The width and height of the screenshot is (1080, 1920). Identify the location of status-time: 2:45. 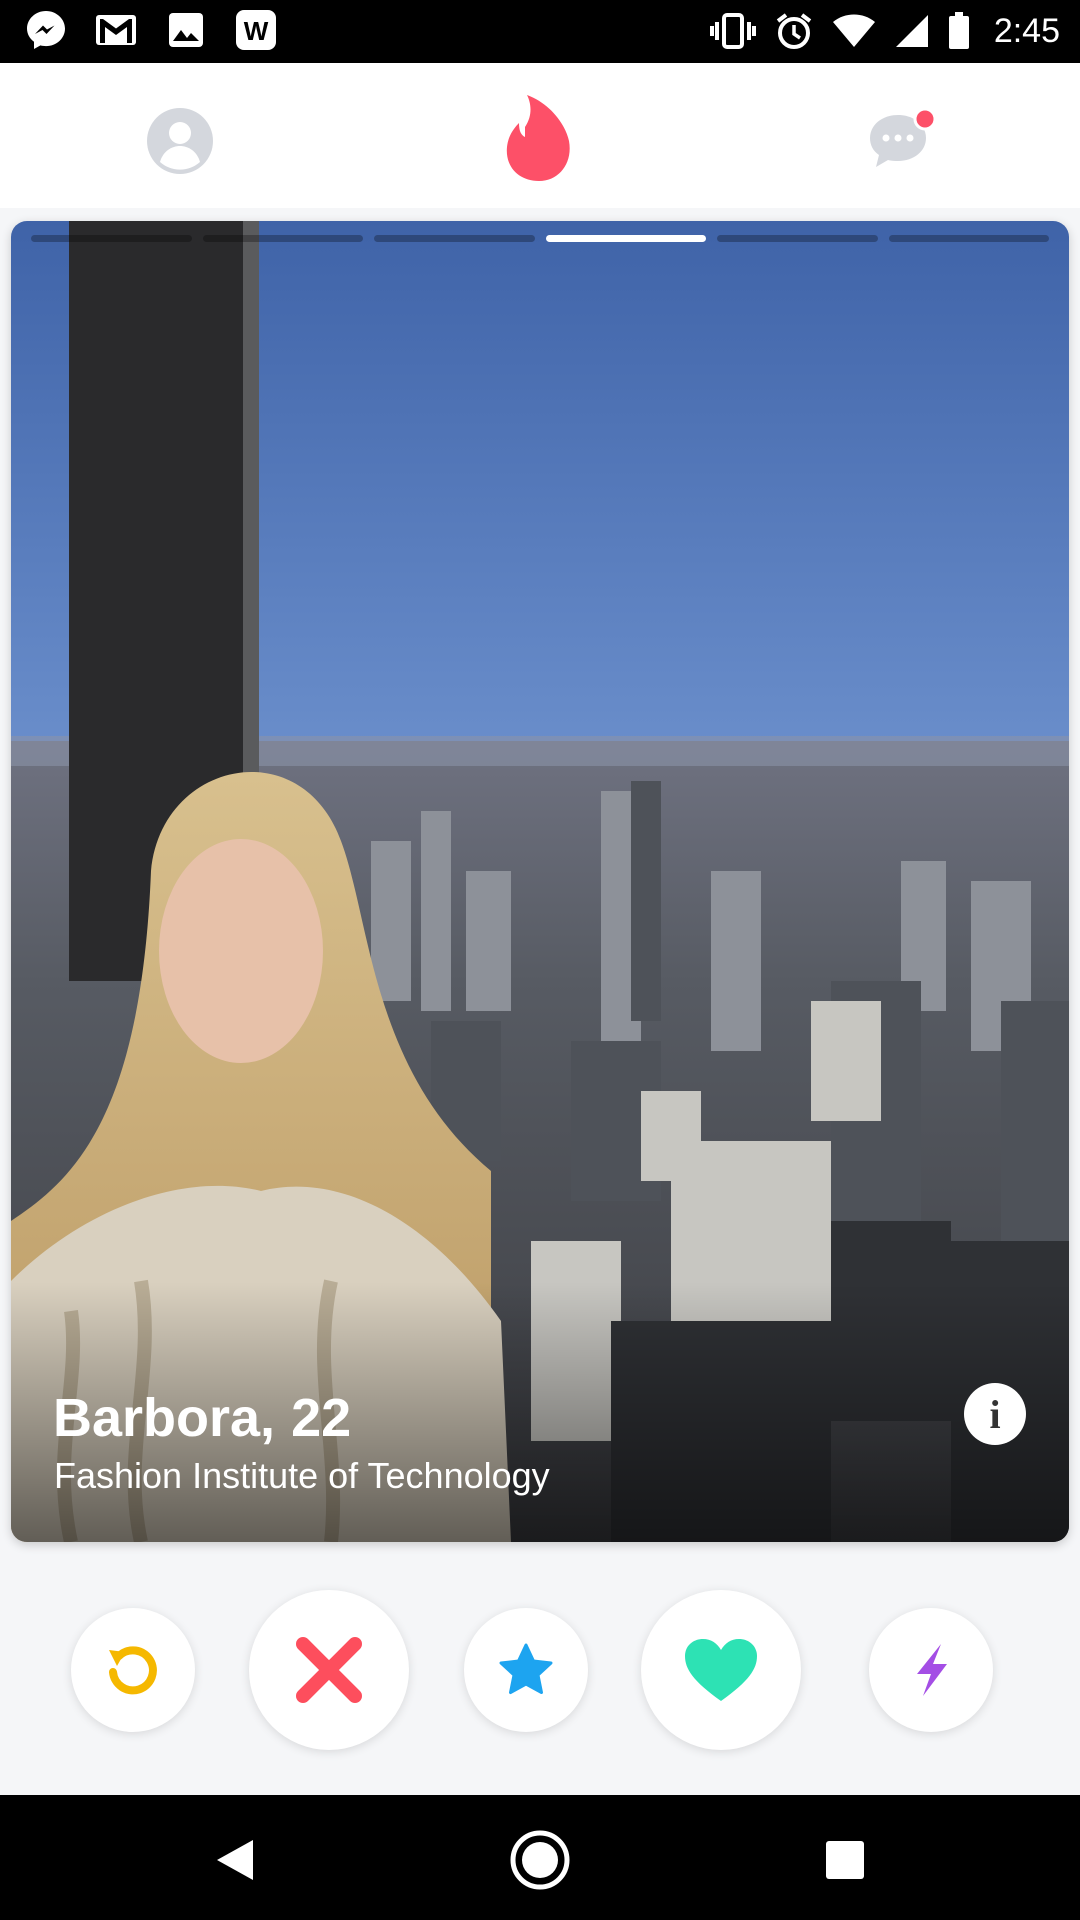
(1026, 30).